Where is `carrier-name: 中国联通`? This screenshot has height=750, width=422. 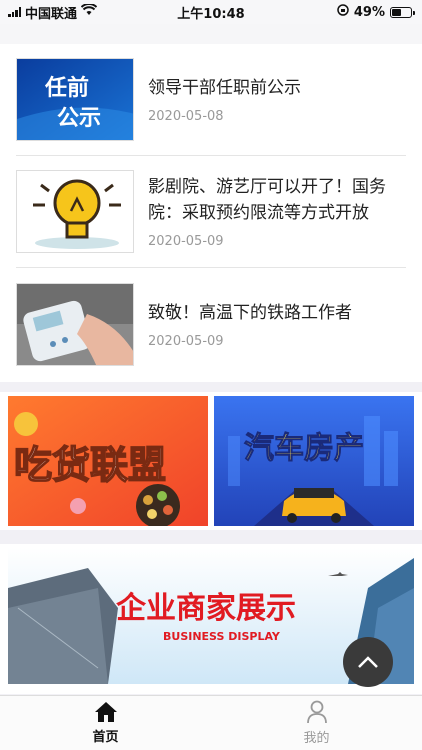 carrier-name: 中国联通 is located at coordinates (51, 14).